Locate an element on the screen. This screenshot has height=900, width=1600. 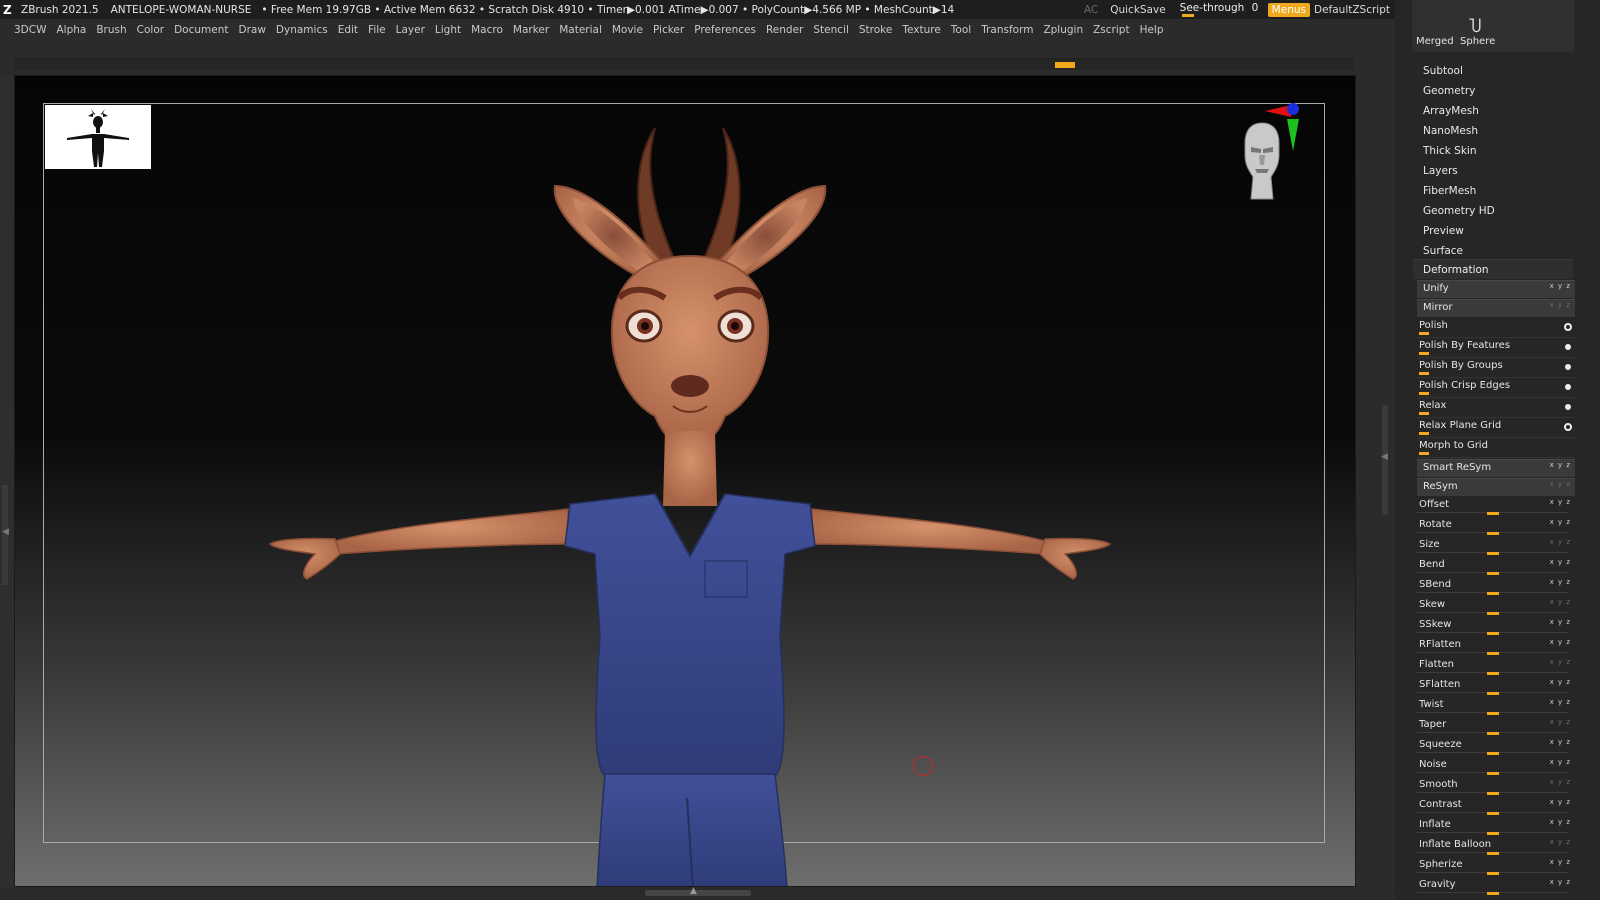
menu-alpha: Alpha is located at coordinates (71, 30).